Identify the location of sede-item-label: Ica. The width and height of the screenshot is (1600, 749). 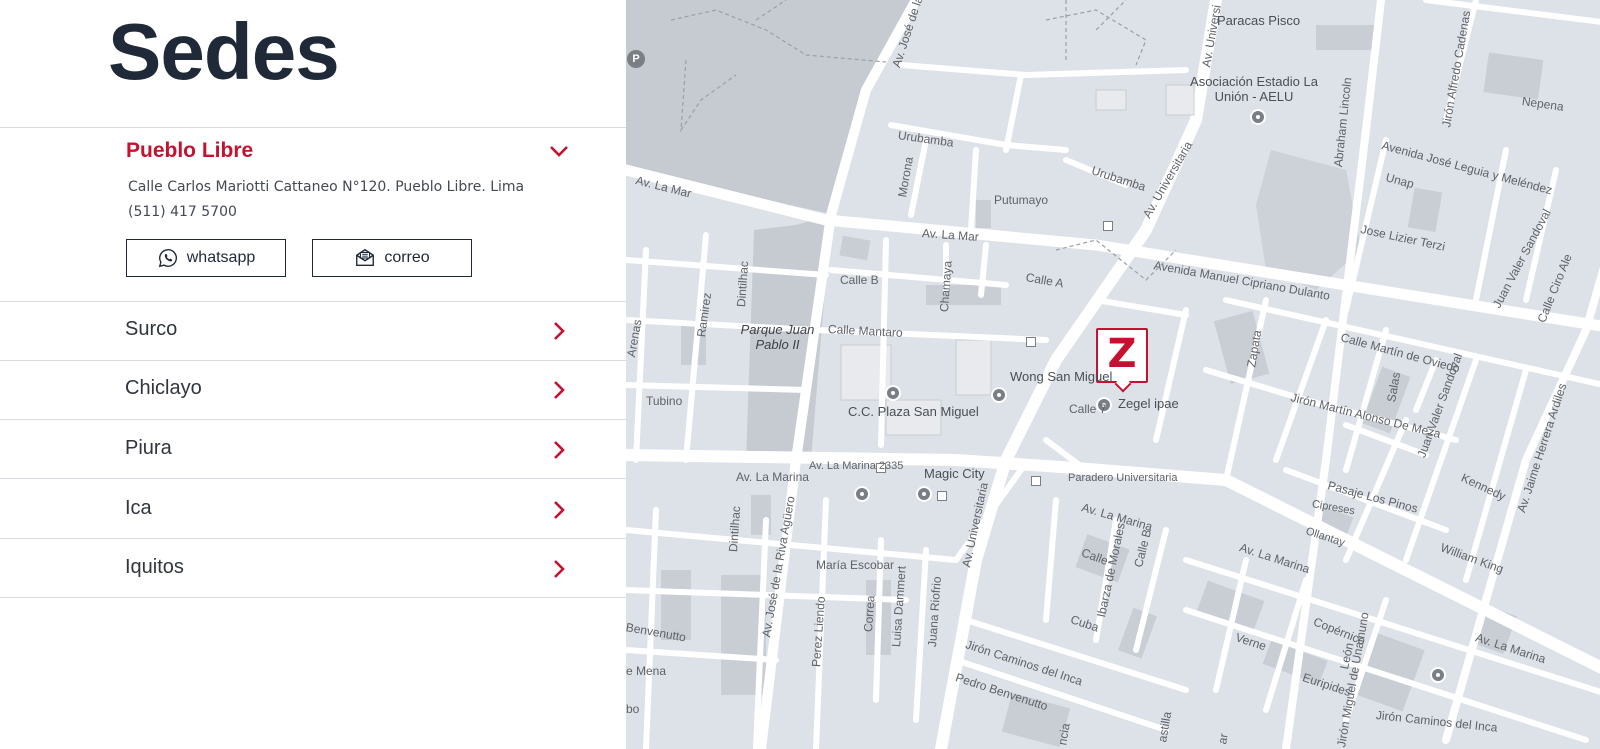
(138, 508).